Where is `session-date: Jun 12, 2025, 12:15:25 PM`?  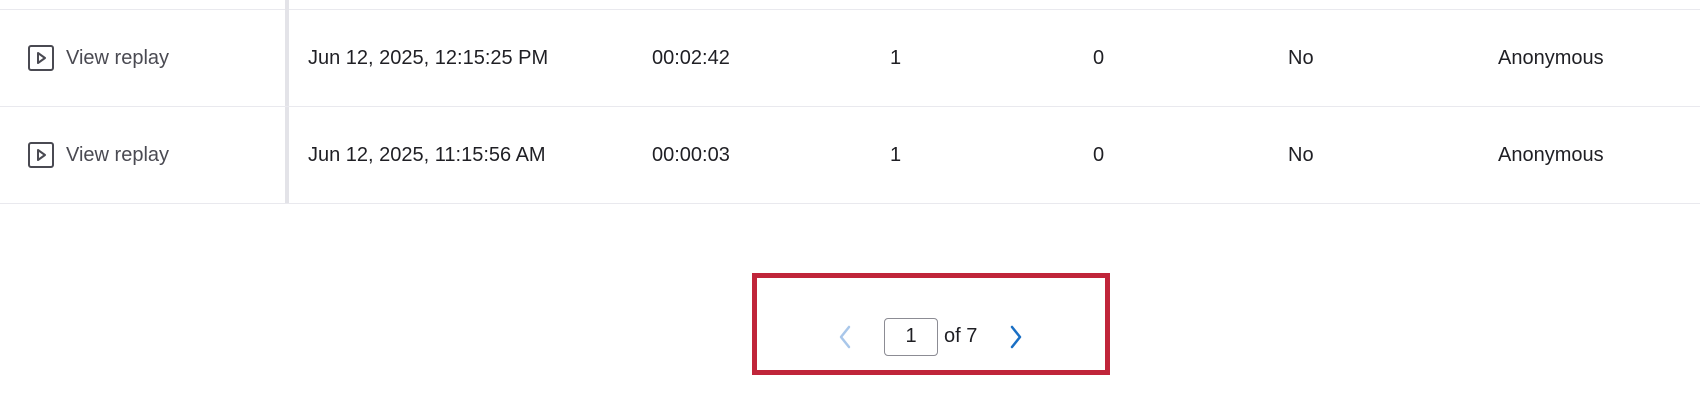 session-date: Jun 12, 2025, 12:15:25 PM is located at coordinates (428, 57).